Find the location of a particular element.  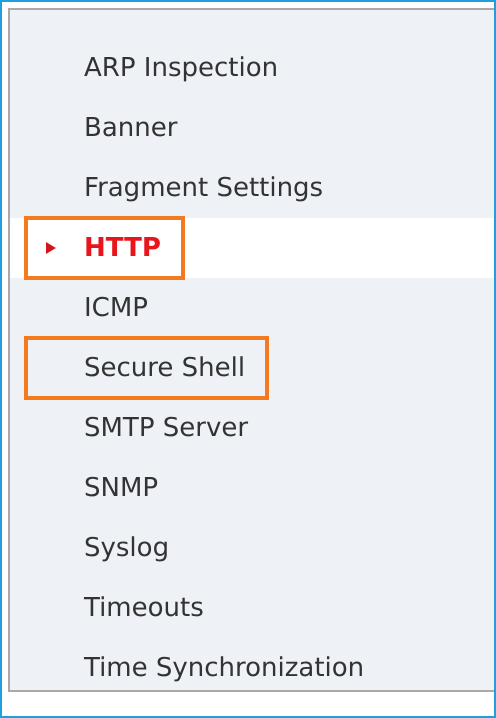

menu-item: HTTP is located at coordinates (104, 248).